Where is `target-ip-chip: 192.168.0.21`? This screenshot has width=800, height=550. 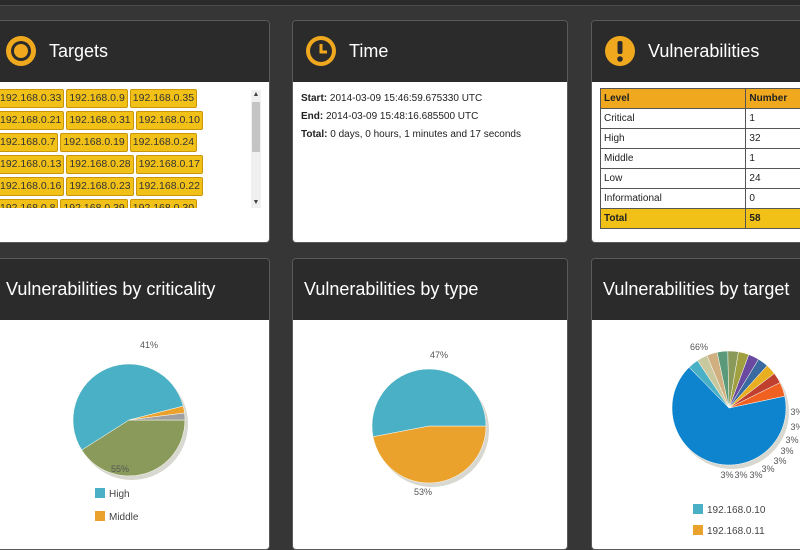 target-ip-chip: 192.168.0.21 is located at coordinates (32, 120).